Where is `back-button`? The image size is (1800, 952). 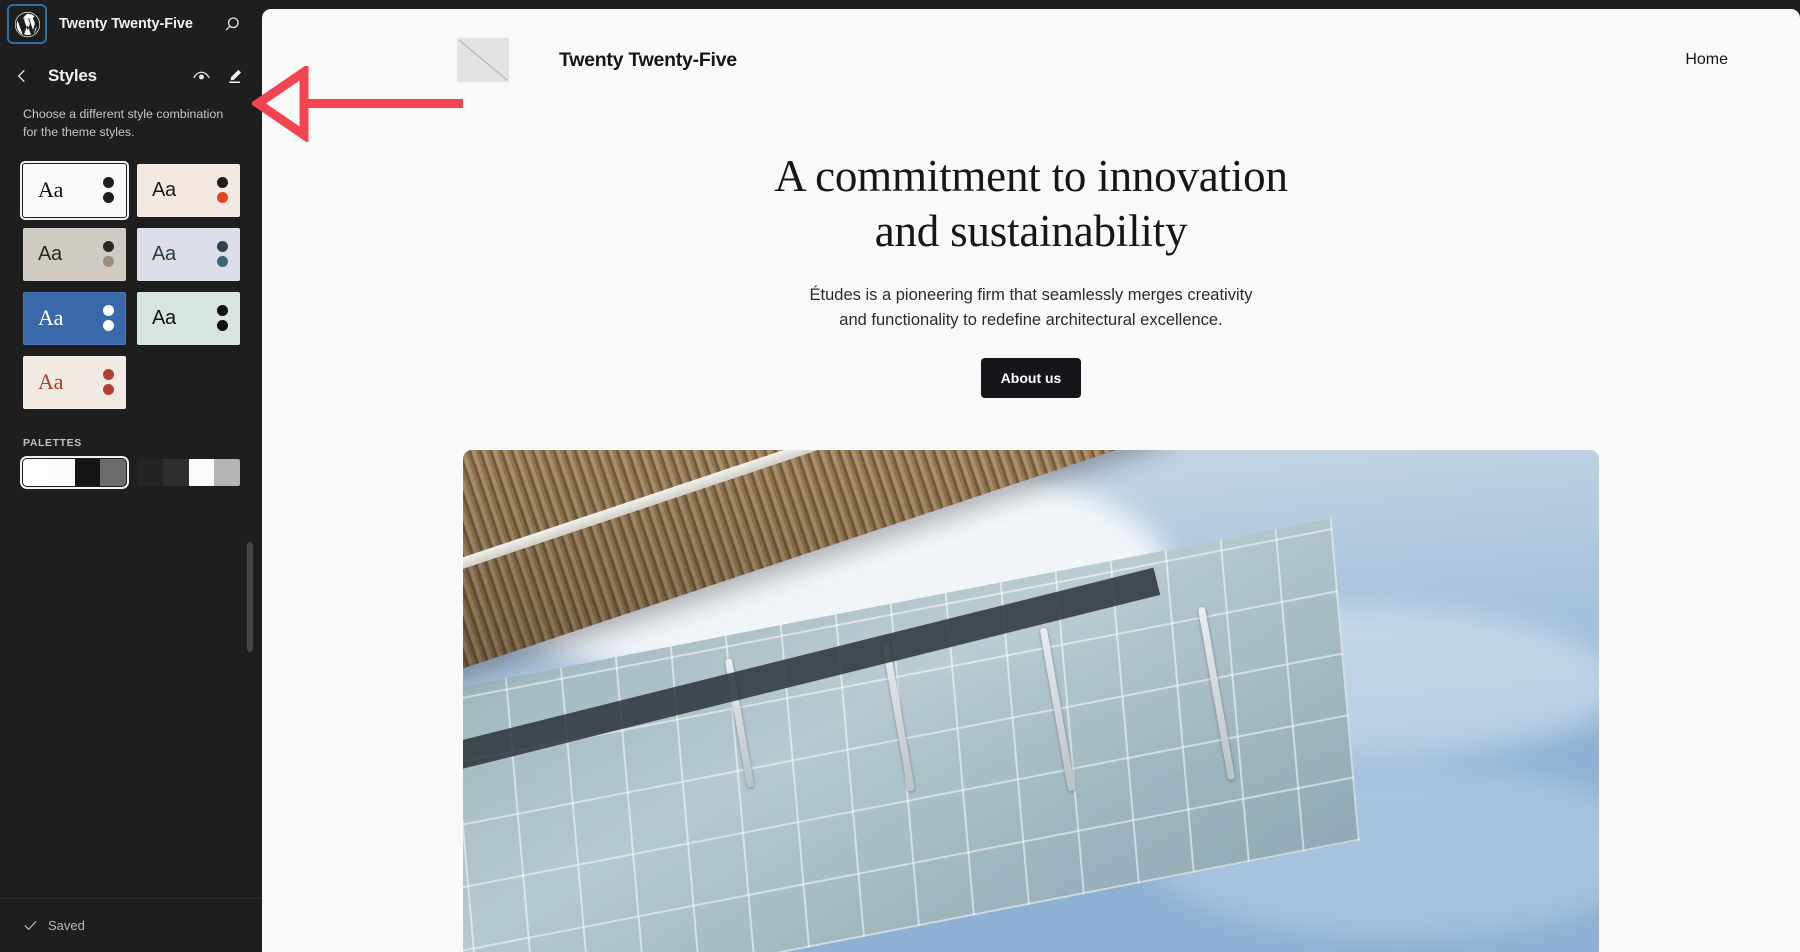
back-button is located at coordinates (22, 76).